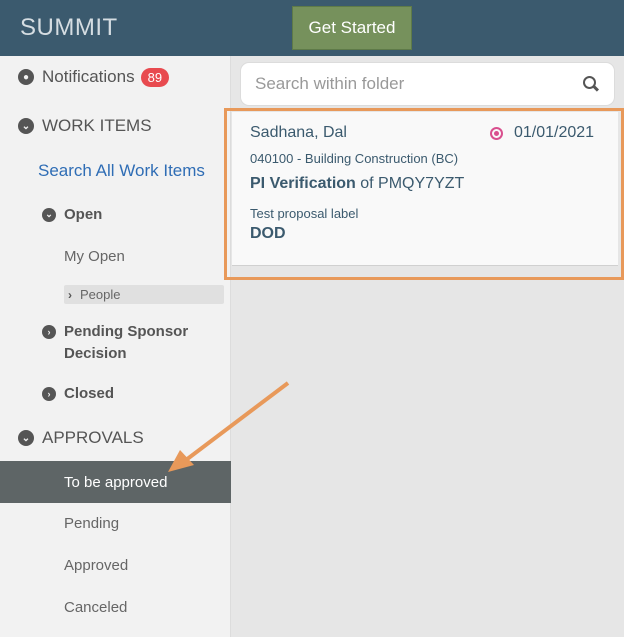 The height and width of the screenshot is (637, 624). What do you see at coordinates (100, 294) in the screenshot?
I see `people-label: People` at bounding box center [100, 294].